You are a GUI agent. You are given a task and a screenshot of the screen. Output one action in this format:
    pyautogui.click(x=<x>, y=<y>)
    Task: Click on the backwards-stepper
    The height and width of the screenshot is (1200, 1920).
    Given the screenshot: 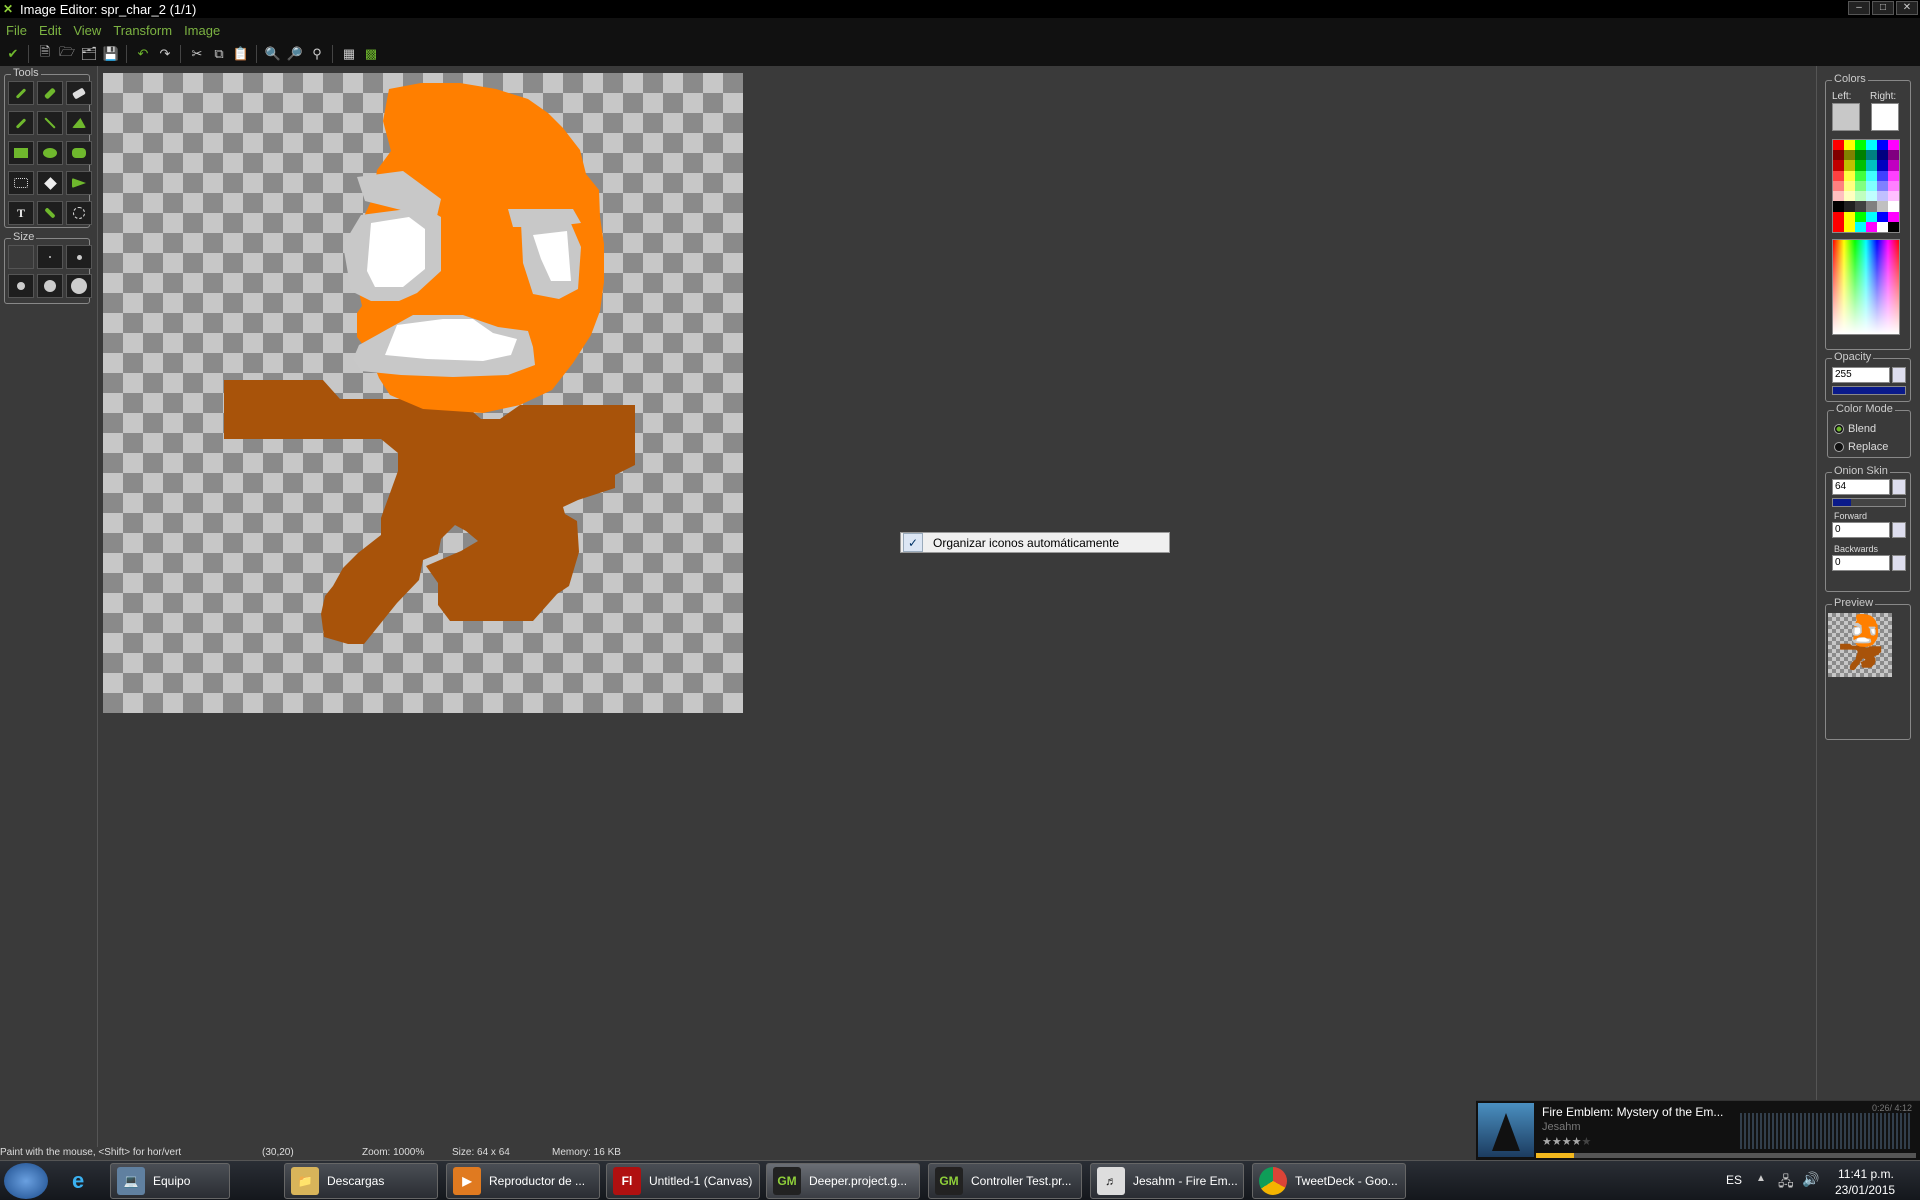 What is the action you would take?
    pyautogui.click(x=1899, y=563)
    